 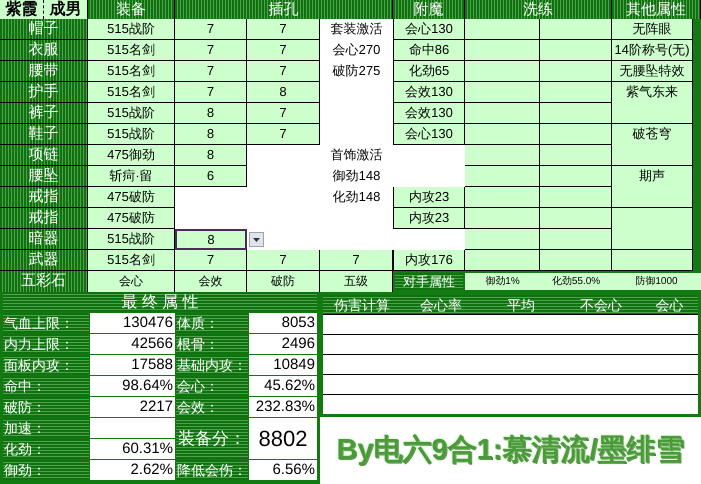 What do you see at coordinates (283, 470) in the screenshot?
I see `stat-value: 6.56%` at bounding box center [283, 470].